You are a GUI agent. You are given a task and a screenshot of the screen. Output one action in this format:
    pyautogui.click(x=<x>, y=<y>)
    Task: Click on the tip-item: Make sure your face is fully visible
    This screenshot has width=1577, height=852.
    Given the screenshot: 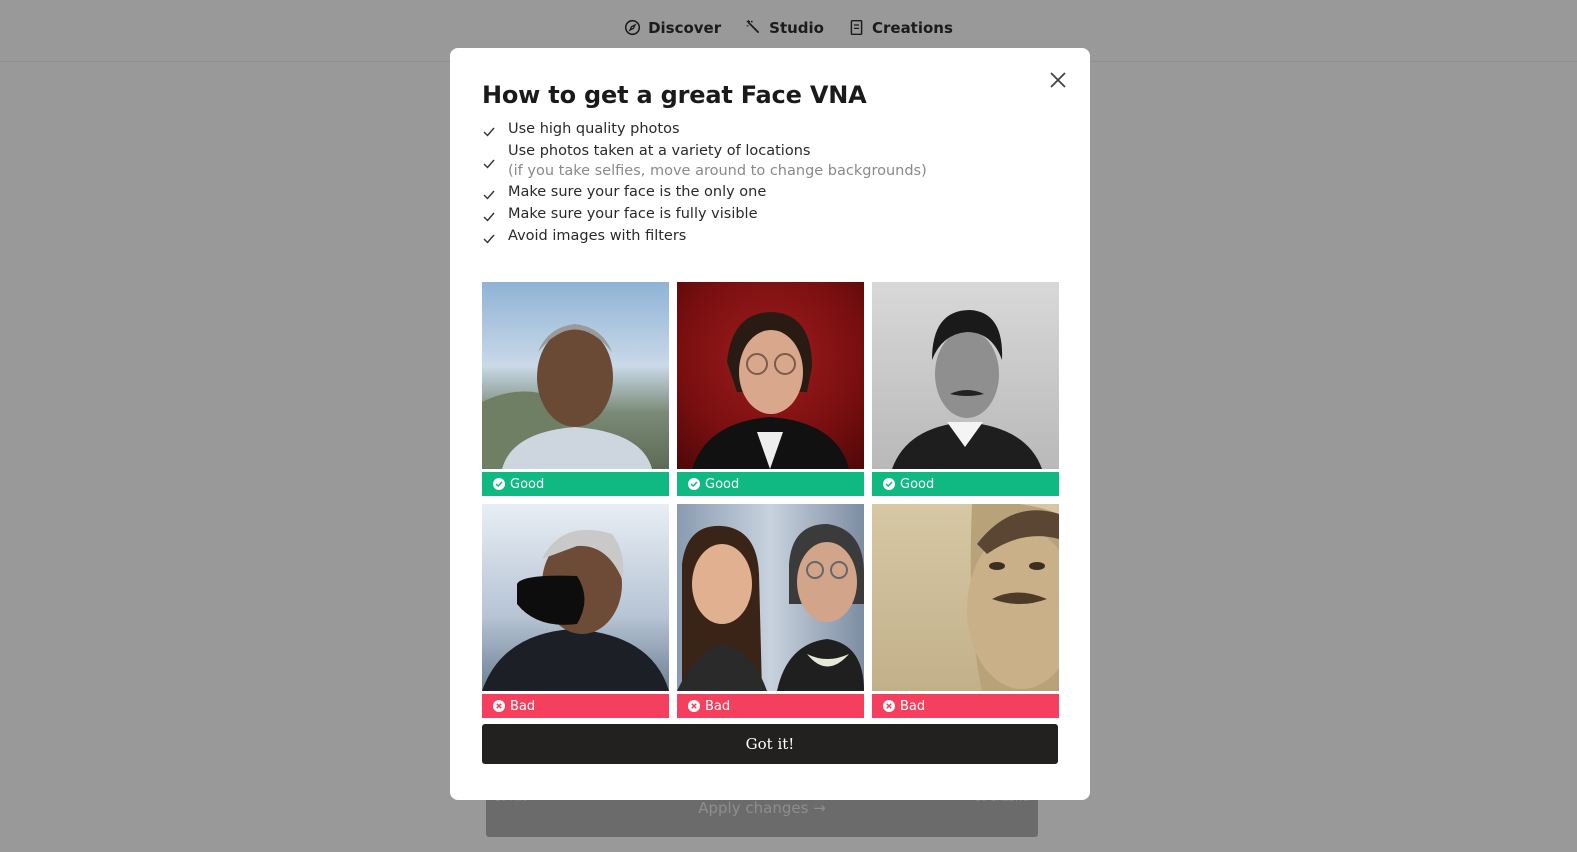 What is the action you would take?
    pyautogui.click(x=773, y=214)
    